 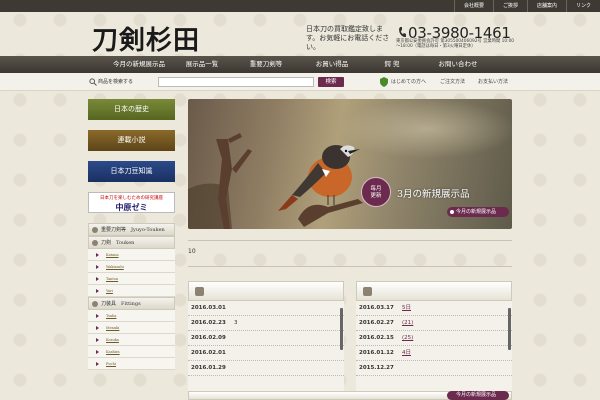 What do you see at coordinates (546, 6) in the screenshot?
I see `toplink-store: 店舗案内` at bounding box center [546, 6].